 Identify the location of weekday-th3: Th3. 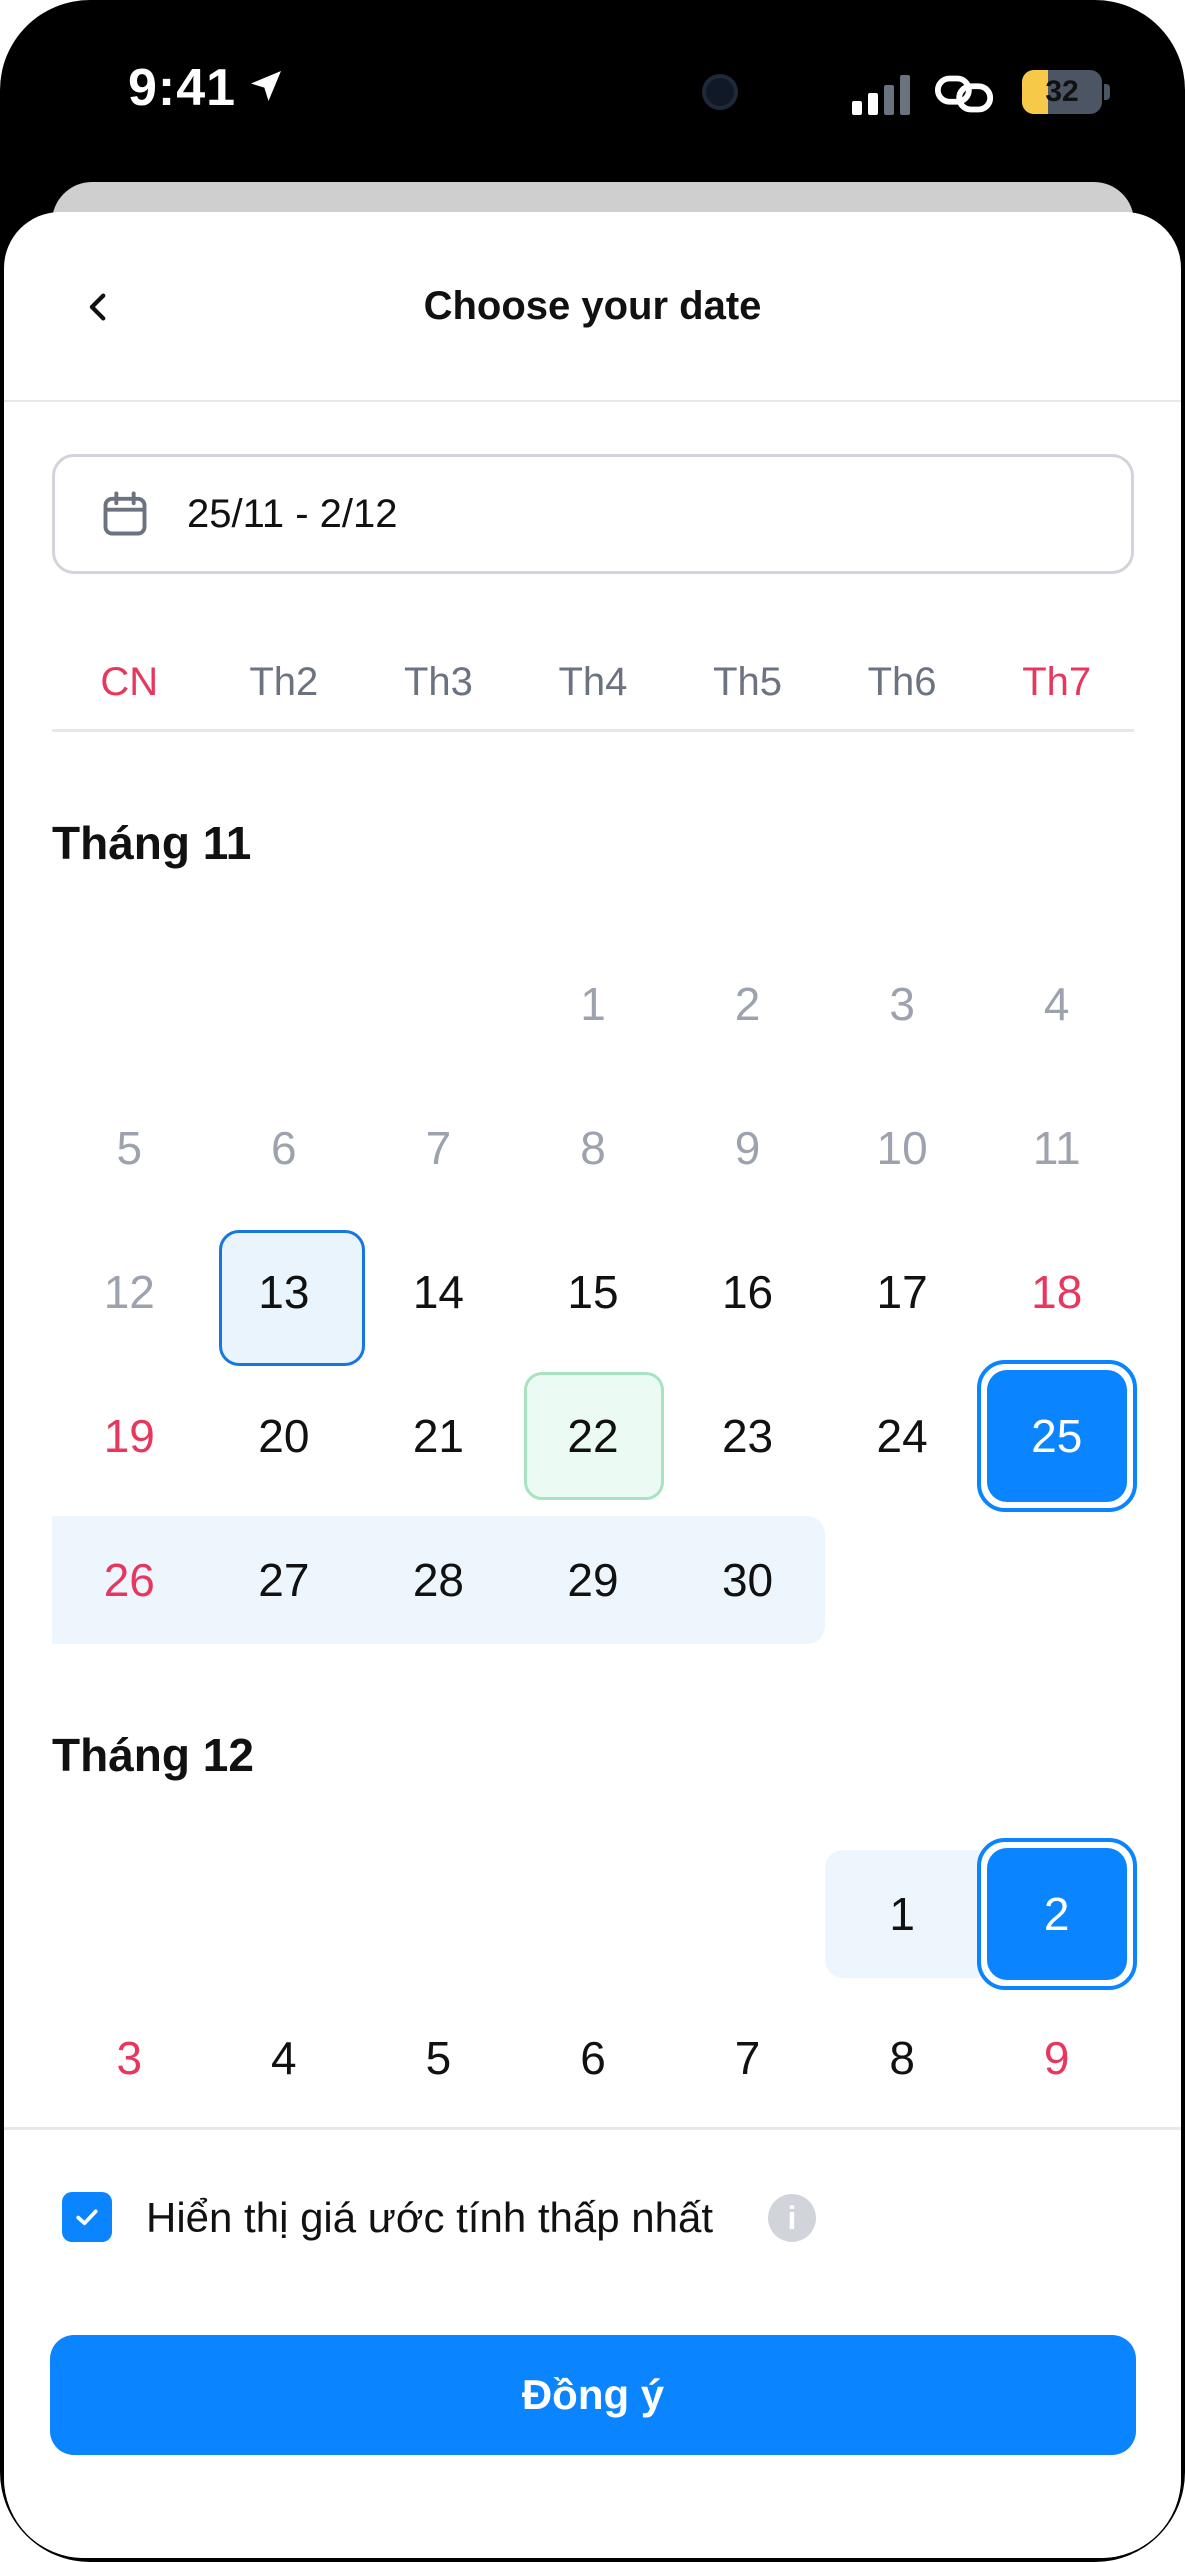
(438, 682).